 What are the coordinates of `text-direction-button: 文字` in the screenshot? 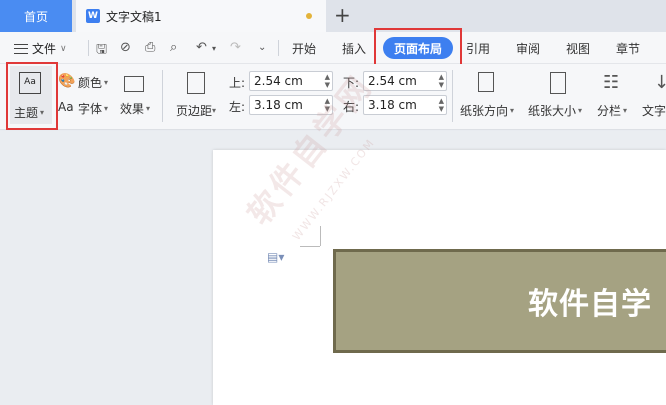 It's located at (654, 110).